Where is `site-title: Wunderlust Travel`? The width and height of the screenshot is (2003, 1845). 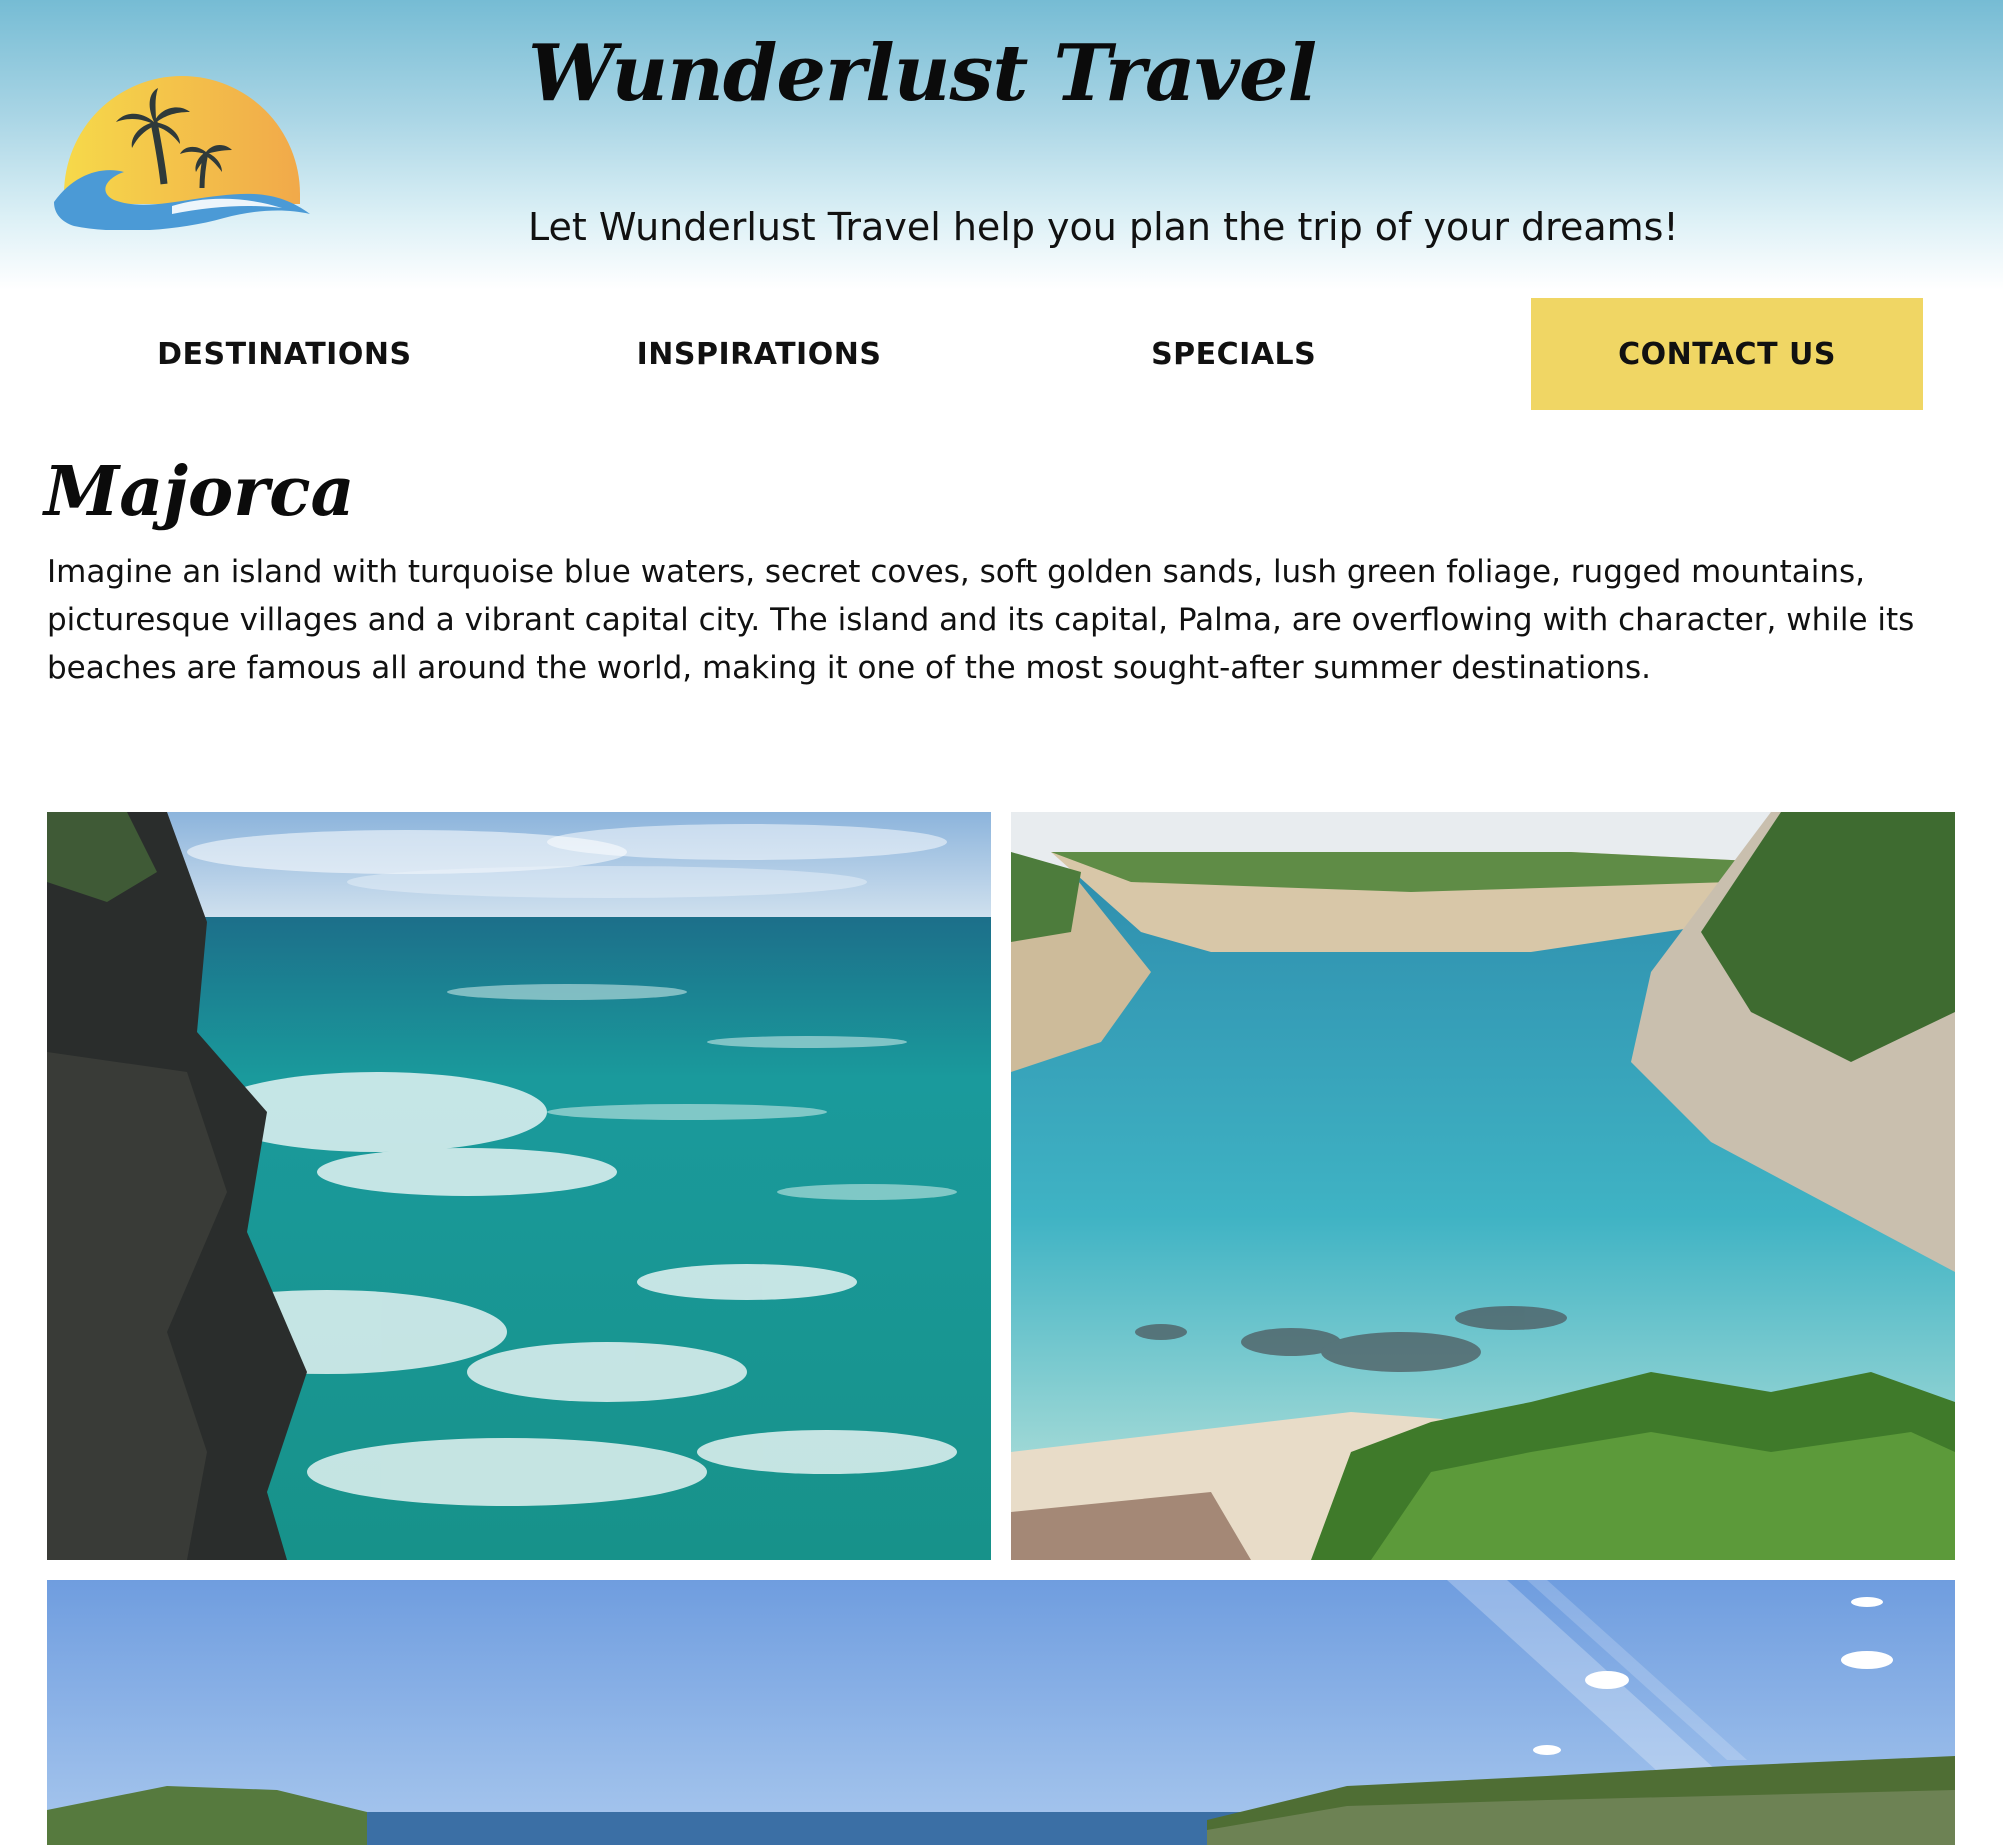
site-title: Wunderlust Travel is located at coordinates (922, 73).